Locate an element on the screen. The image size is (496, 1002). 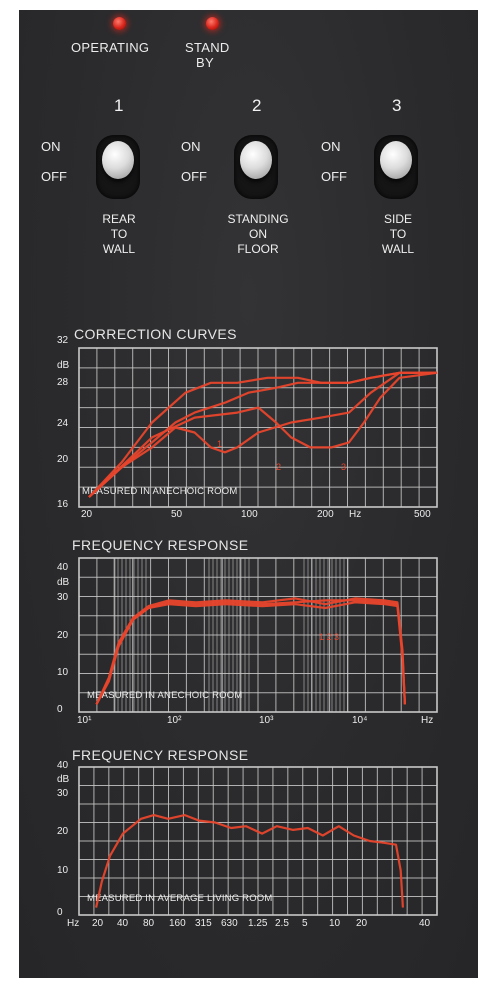
x-tick-label: 315 is located at coordinates (203, 923).